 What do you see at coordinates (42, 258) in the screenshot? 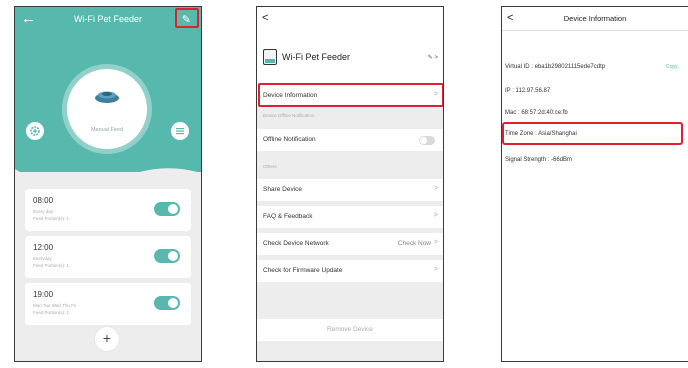
I see `schedule-repeat: Everyday` at bounding box center [42, 258].